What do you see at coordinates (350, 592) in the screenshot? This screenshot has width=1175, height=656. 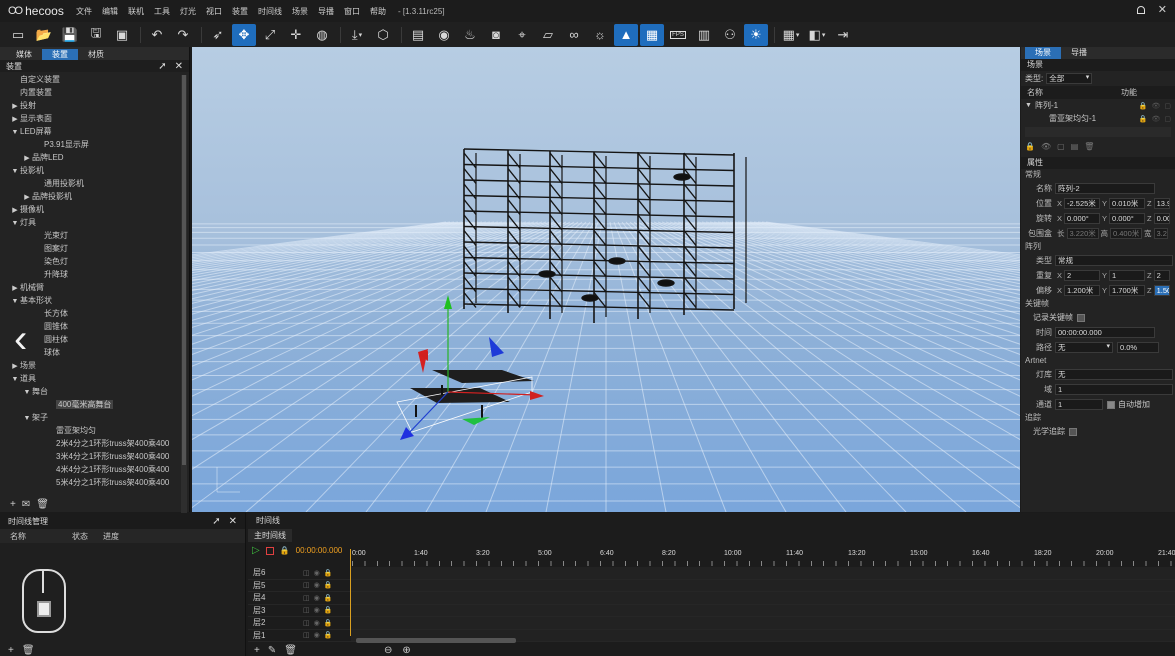 I see `playhead` at bounding box center [350, 592].